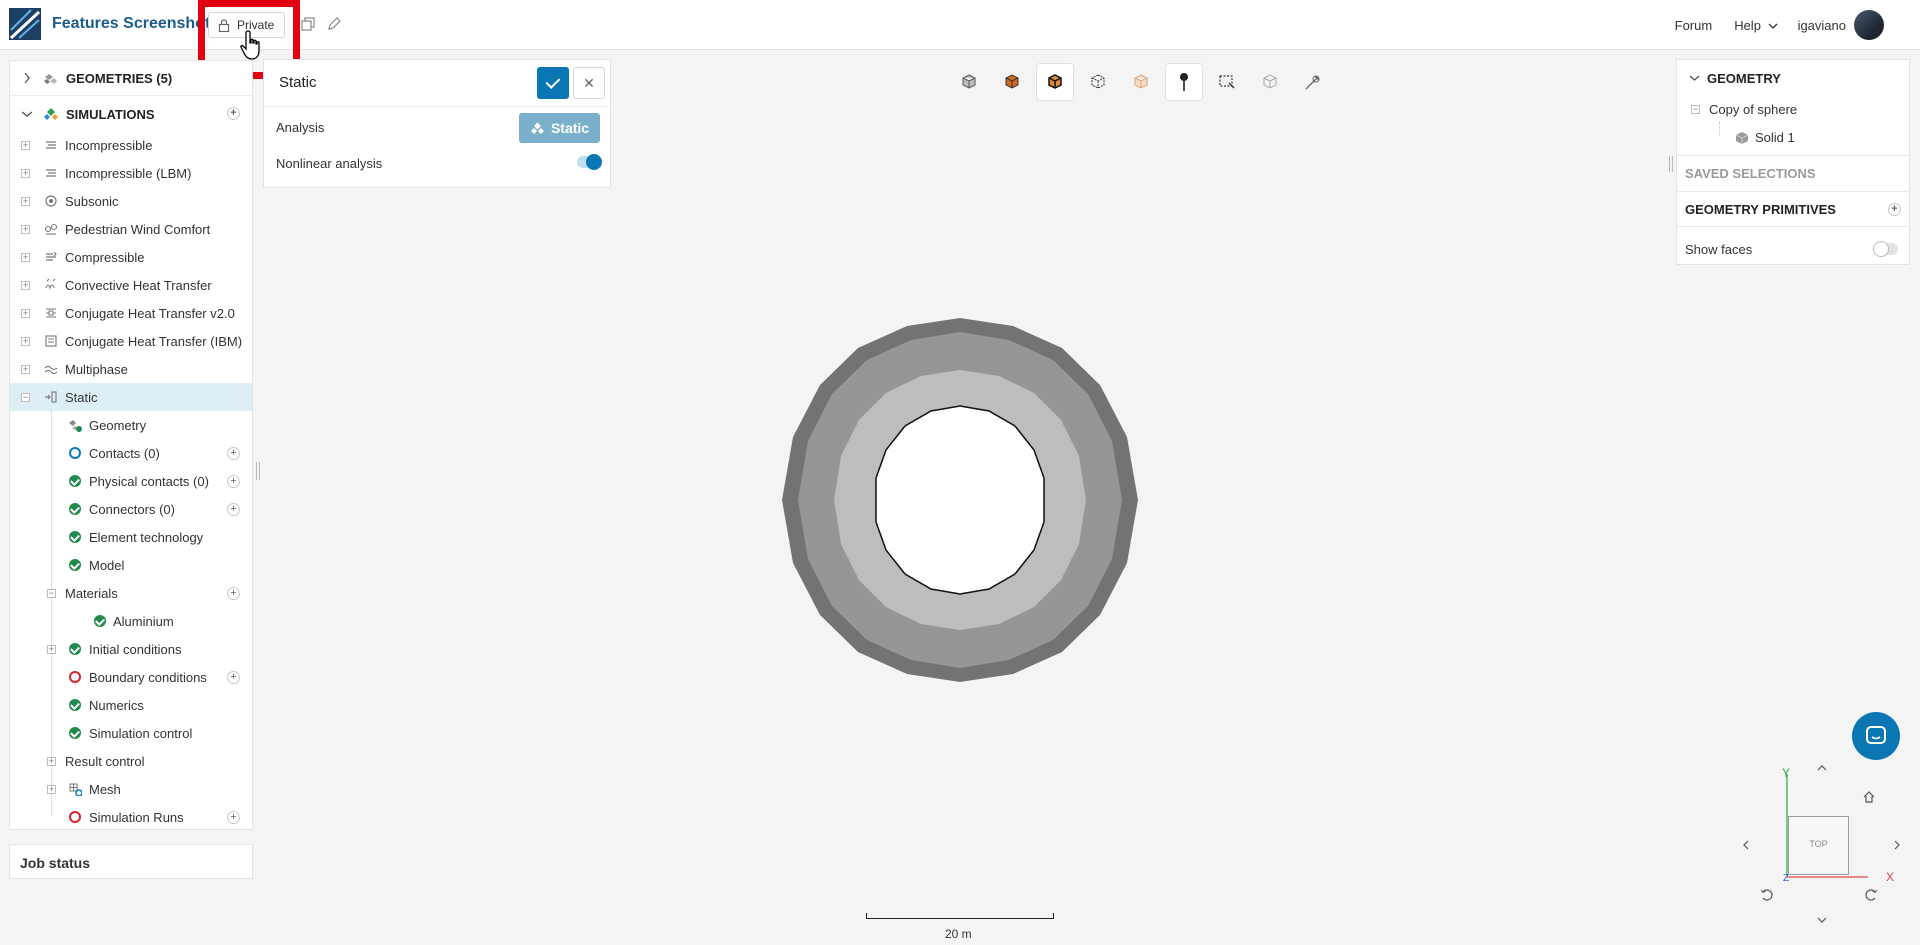  What do you see at coordinates (960, 500) in the screenshot?
I see `model-viewport` at bounding box center [960, 500].